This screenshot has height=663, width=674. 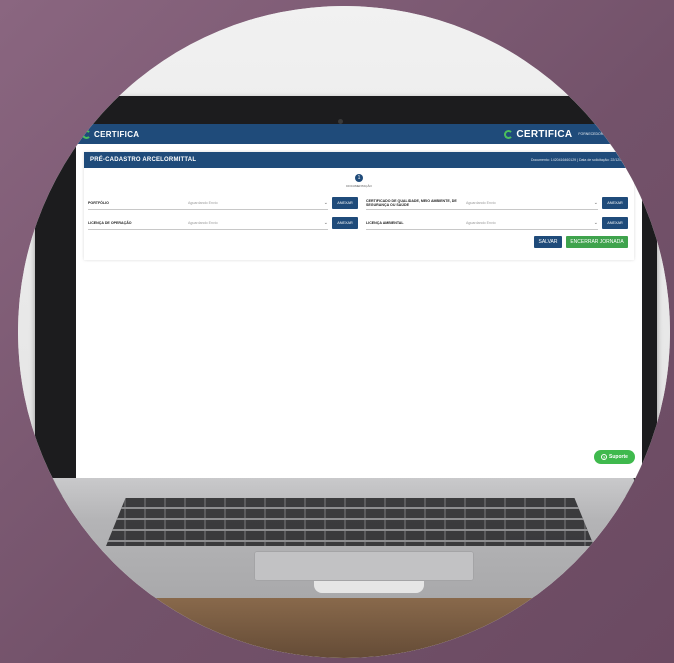 What do you see at coordinates (369, 587) in the screenshot?
I see `laptop-lid-notch` at bounding box center [369, 587].